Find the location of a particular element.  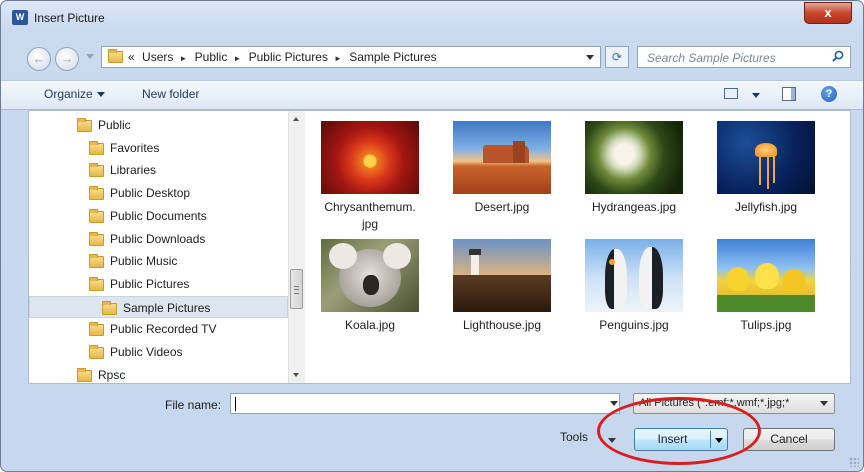

close-button: x is located at coordinates (828, 13).